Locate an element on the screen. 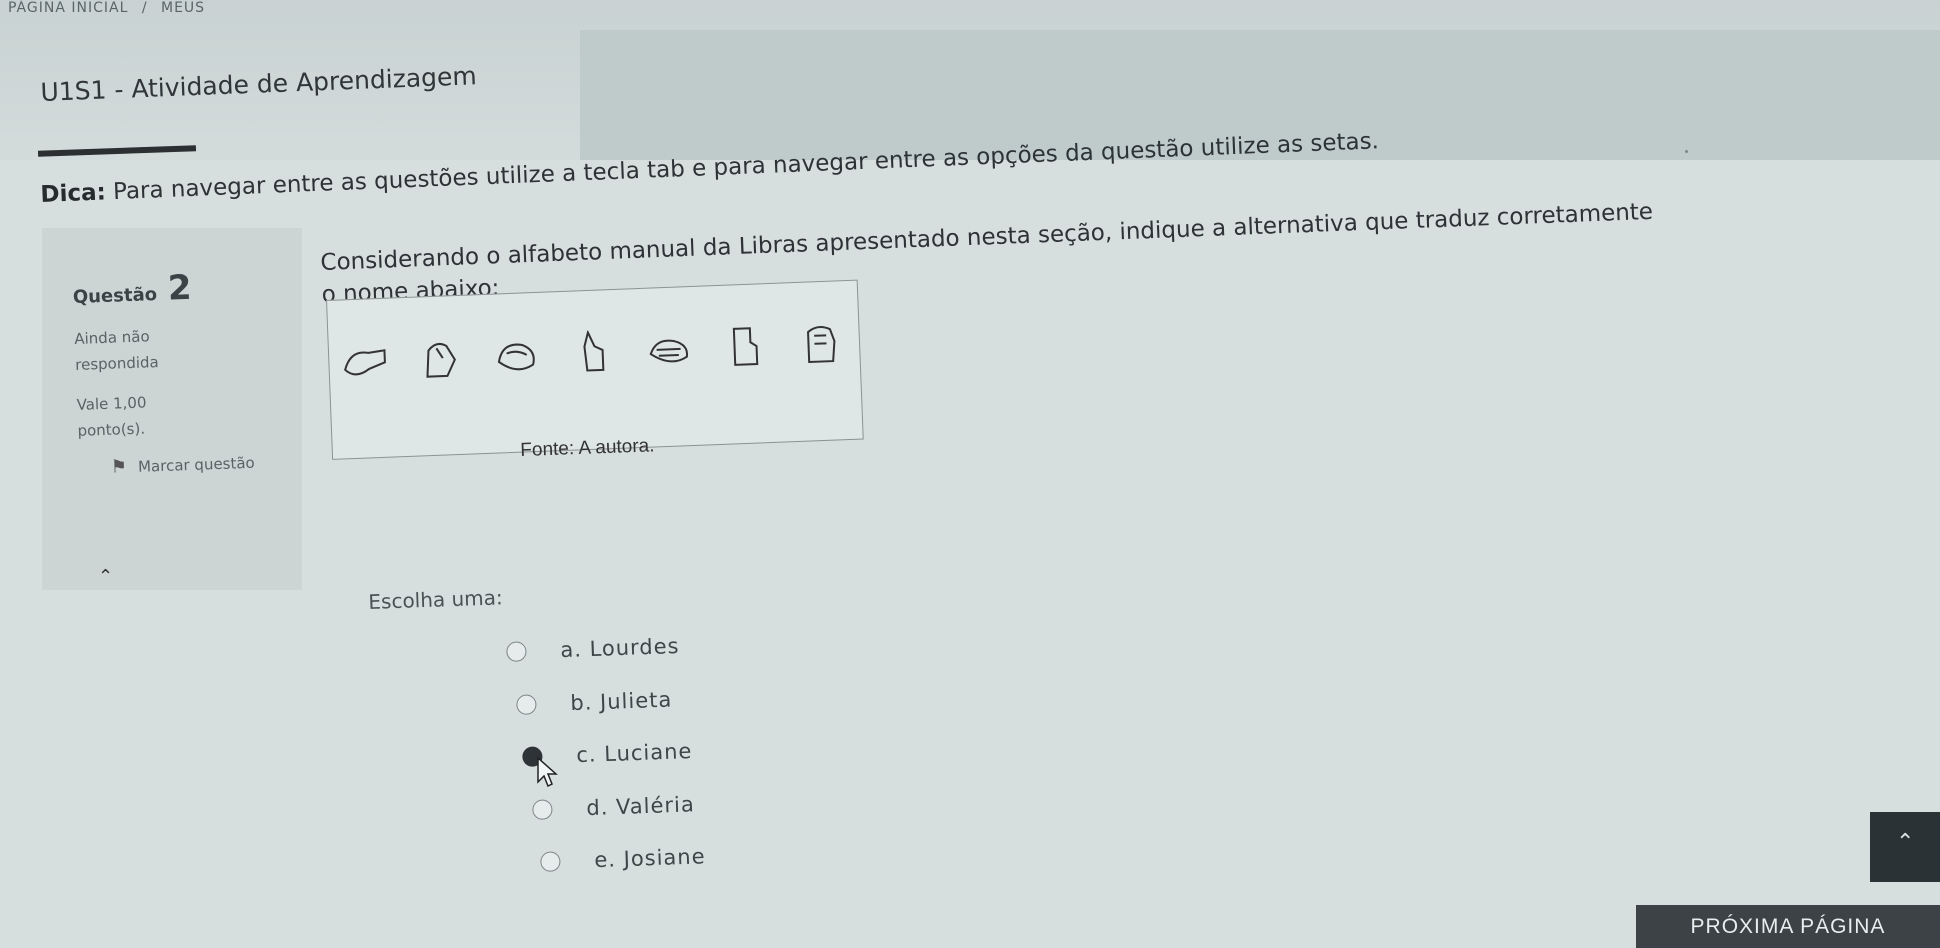 The width and height of the screenshot is (1940, 948). mouse-pointer-icon is located at coordinates (547, 772).